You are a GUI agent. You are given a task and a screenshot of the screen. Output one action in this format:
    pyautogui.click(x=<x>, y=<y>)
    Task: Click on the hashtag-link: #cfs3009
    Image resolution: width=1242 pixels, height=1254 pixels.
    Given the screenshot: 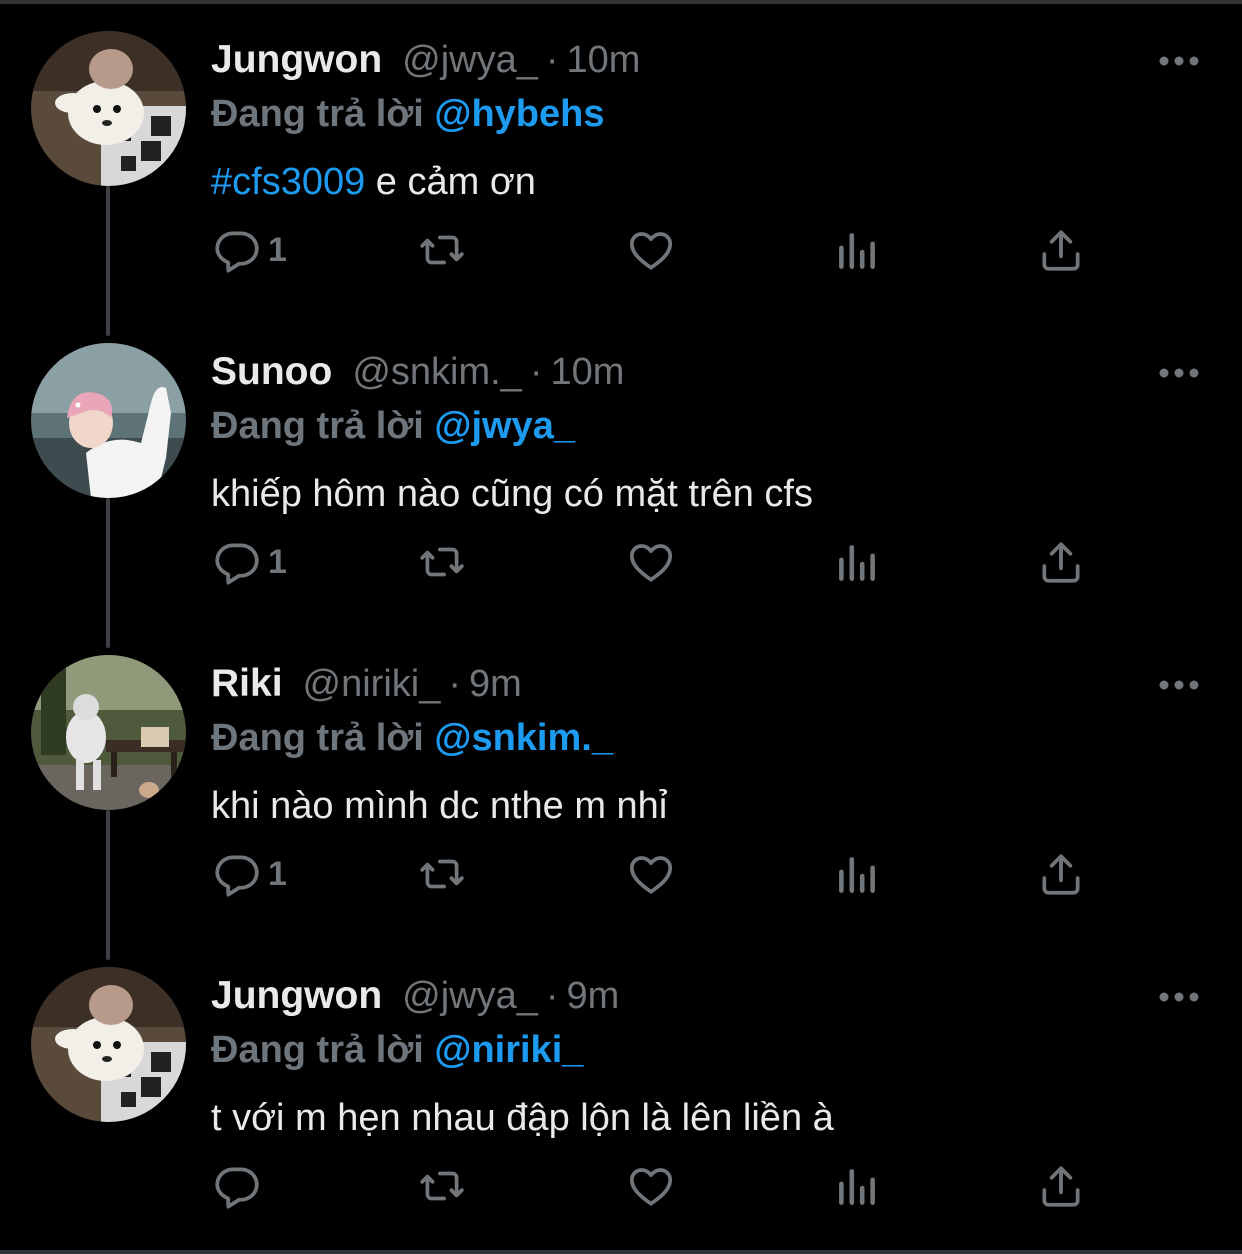 What is the action you would take?
    pyautogui.click(x=288, y=182)
    